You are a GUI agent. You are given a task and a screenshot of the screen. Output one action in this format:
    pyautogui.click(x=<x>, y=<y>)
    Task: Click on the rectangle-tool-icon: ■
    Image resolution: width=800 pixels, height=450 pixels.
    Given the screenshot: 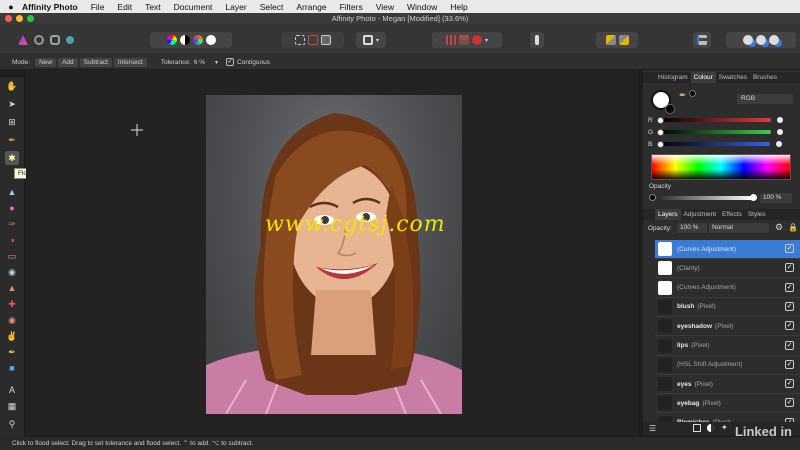 What is the action you would take?
    pyautogui.click(x=12, y=368)
    